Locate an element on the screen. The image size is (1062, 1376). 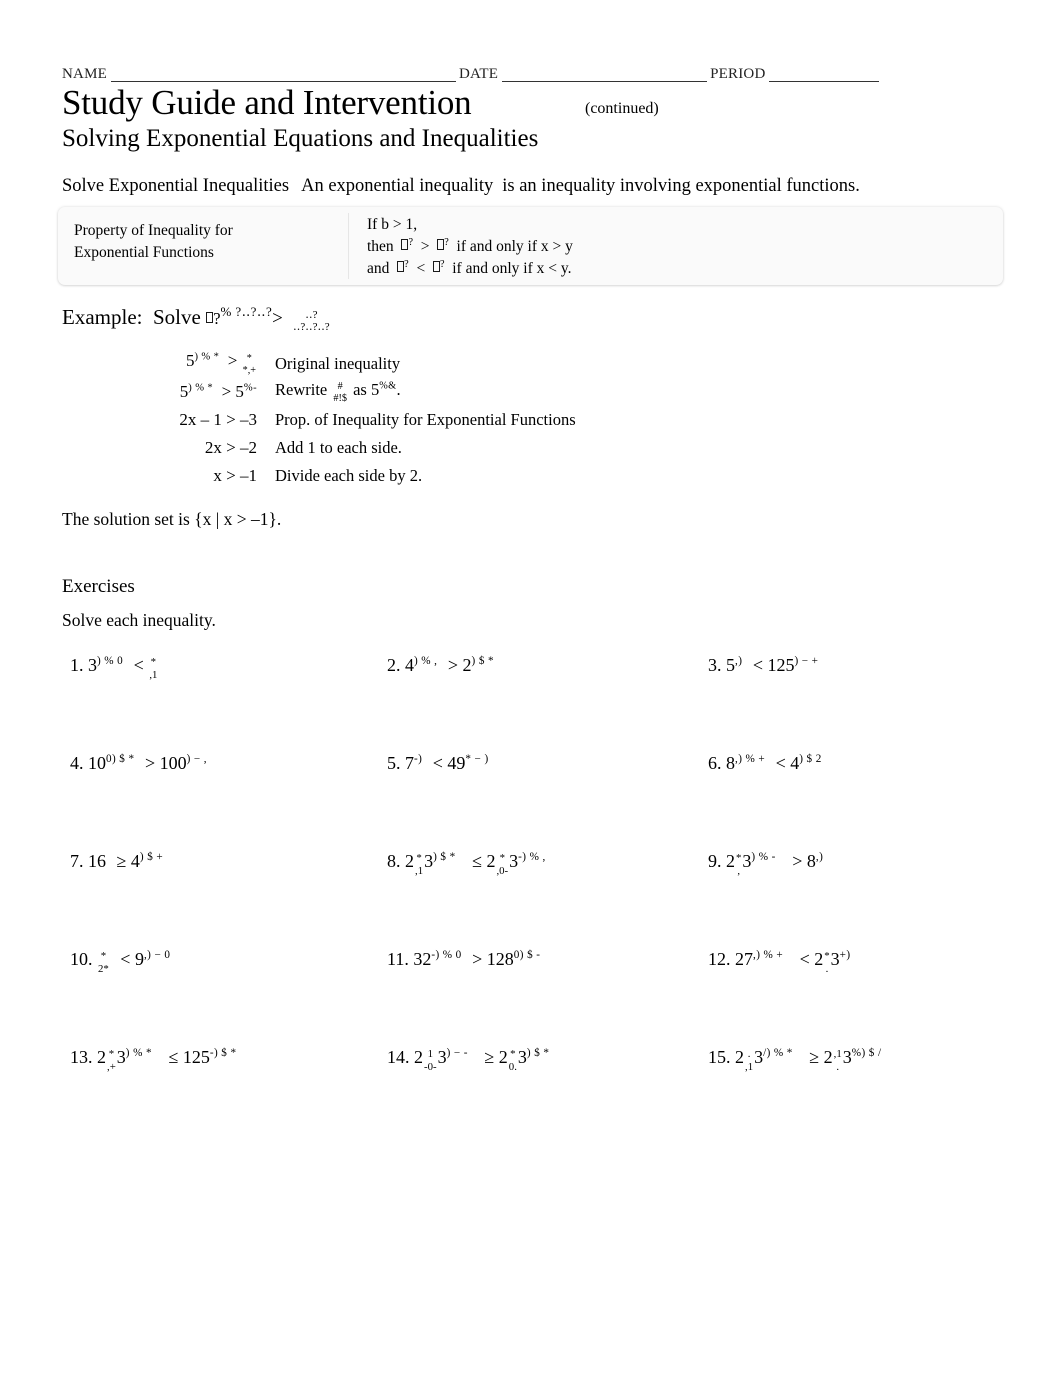
exercise-lhs-fraction: * ,1 is located at coordinates (419, 864).